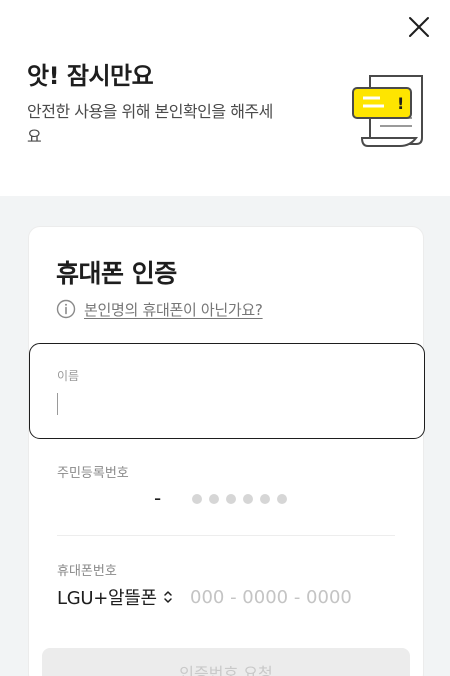  Describe the element at coordinates (116, 273) in the screenshot. I see `card-title: 휴대폰 인증` at that location.